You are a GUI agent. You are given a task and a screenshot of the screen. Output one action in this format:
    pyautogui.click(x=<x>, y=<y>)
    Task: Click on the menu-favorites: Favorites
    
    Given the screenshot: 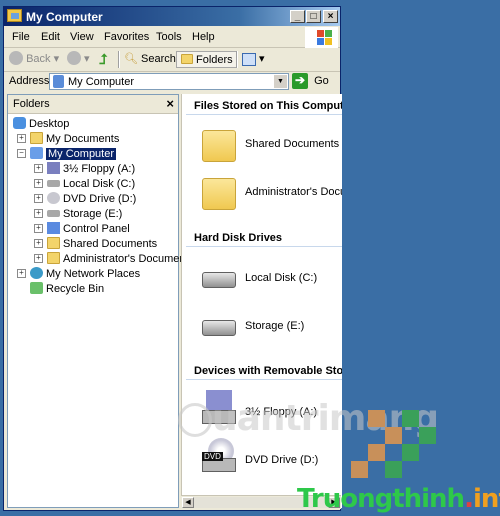 What is the action you would take?
    pyautogui.click(x=126, y=37)
    